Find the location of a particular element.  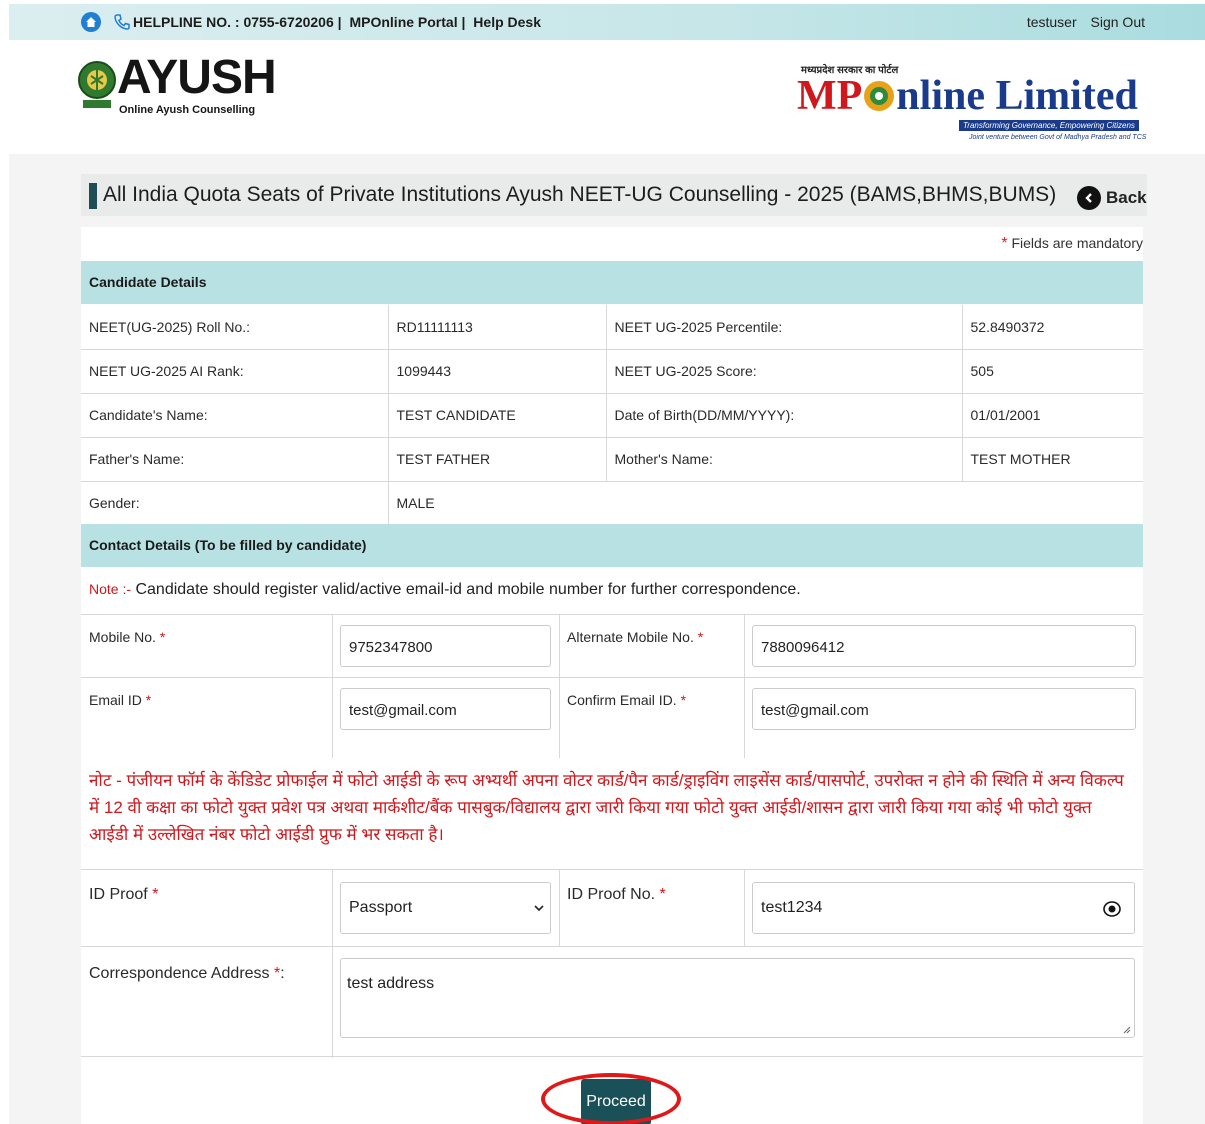

confirm-email-label-text: Confirm Email ID. is located at coordinates (622, 700).